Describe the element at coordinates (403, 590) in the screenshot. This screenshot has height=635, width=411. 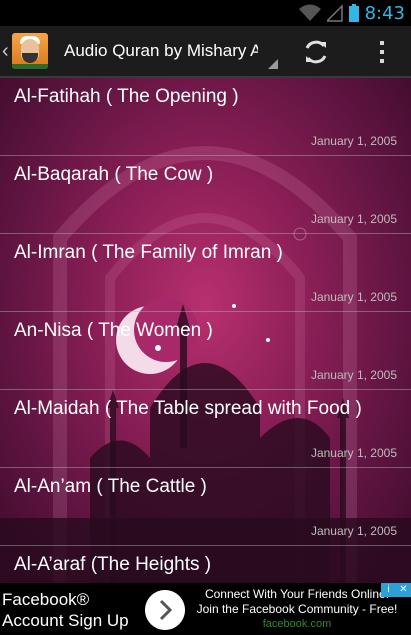
I see `ad-close-icon: ✕` at that location.